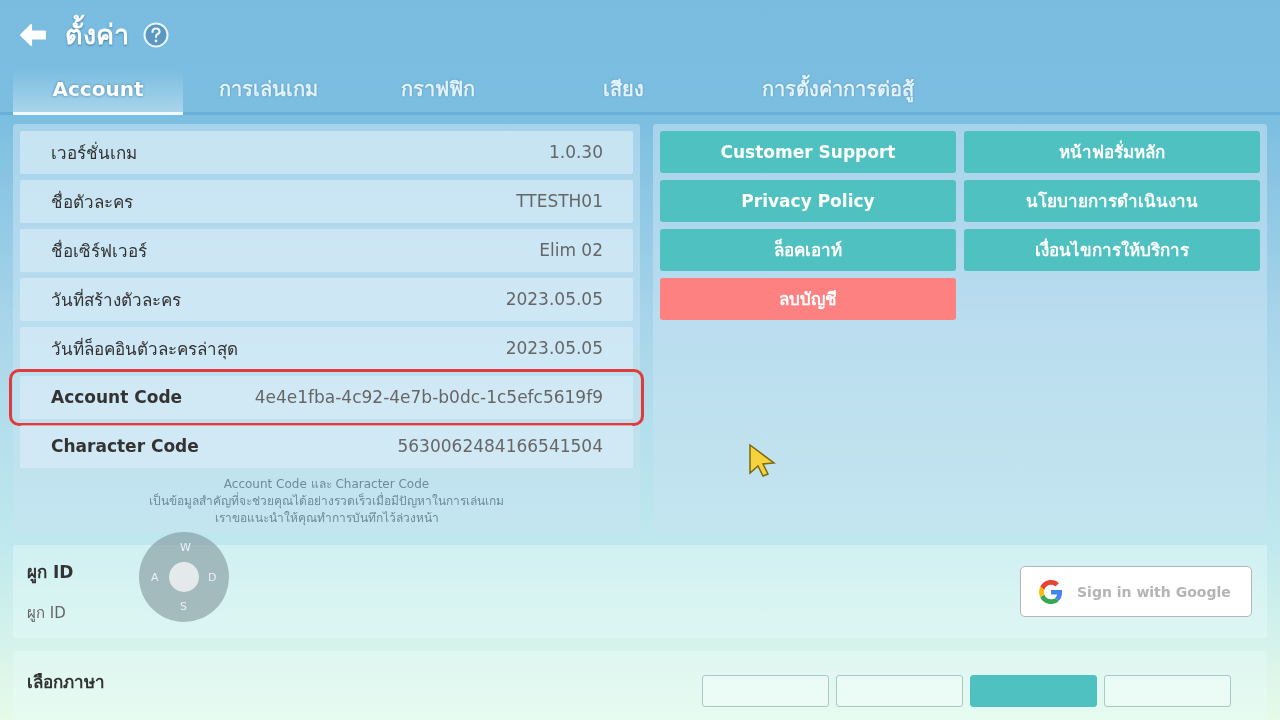 This screenshot has height=720, width=1280. Describe the element at coordinates (808, 151) in the screenshot. I see `link-button: Customer Support` at that location.